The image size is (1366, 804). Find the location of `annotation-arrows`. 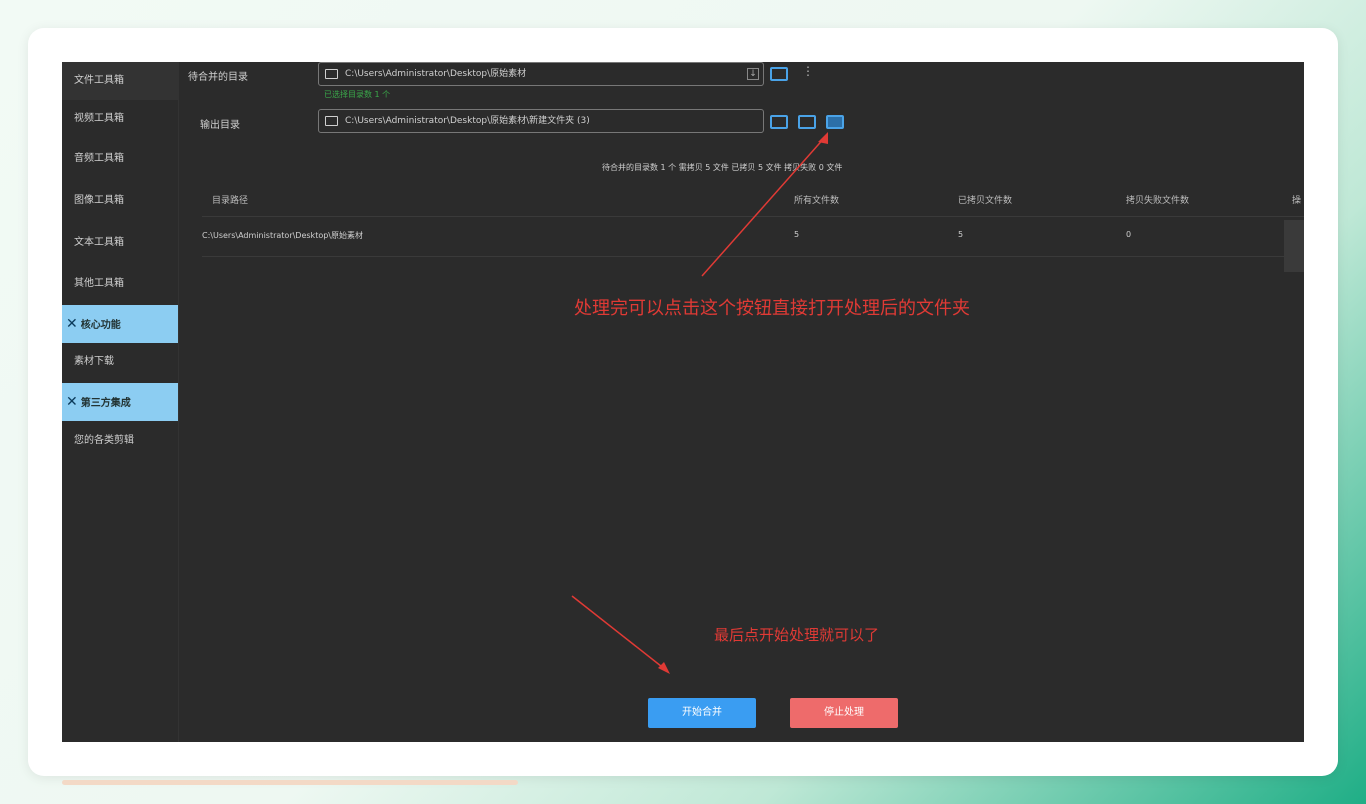

annotation-arrows is located at coordinates (699, 403).